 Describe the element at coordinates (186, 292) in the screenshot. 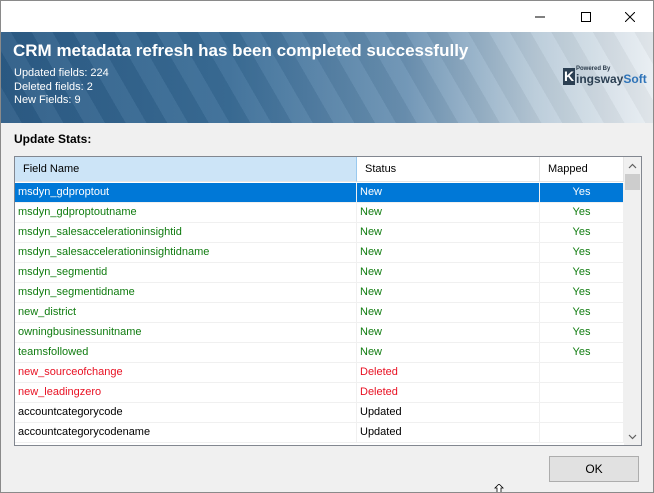

I see `field-name-cell: msdyn_segmentidname` at that location.